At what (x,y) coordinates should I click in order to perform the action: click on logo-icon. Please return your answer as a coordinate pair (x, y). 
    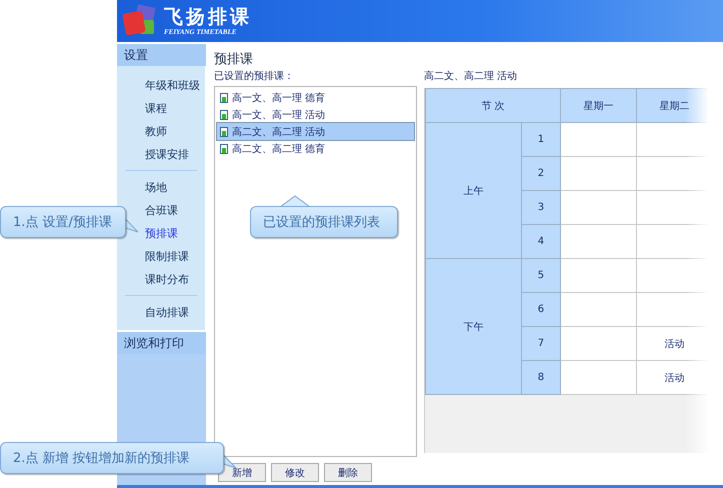
    Looking at the image, I should click on (140, 21).